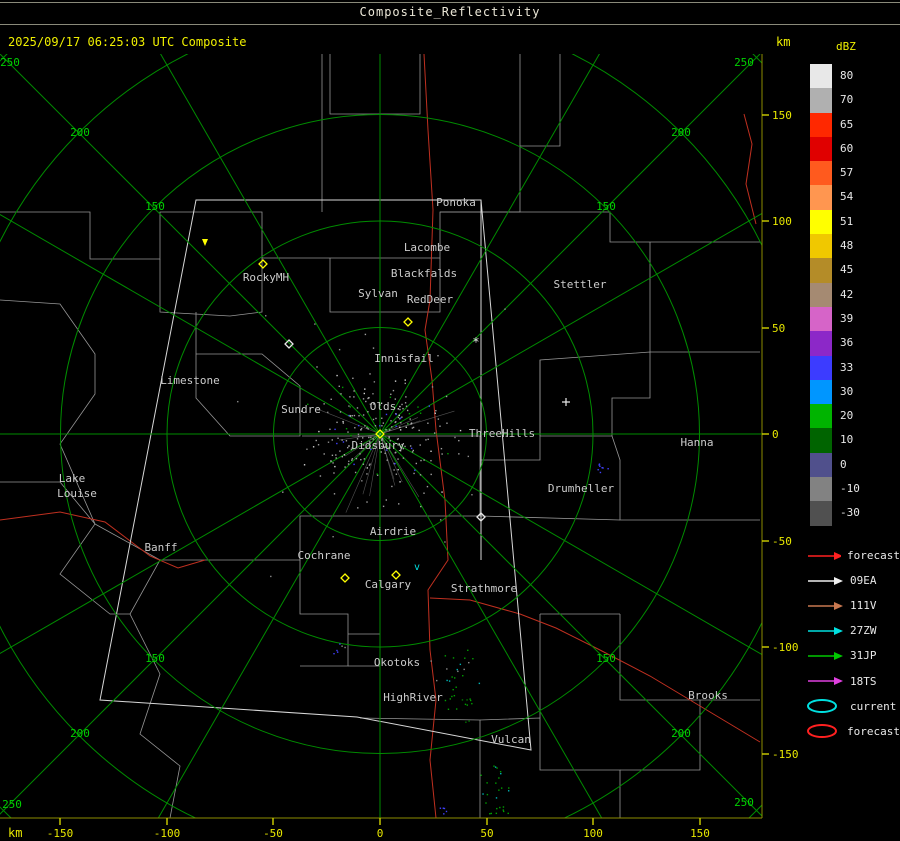 The width and height of the screenshot is (900, 841). What do you see at coordinates (855, 197) in the screenshot?
I see `dbz-scale-row: 54` at bounding box center [855, 197].